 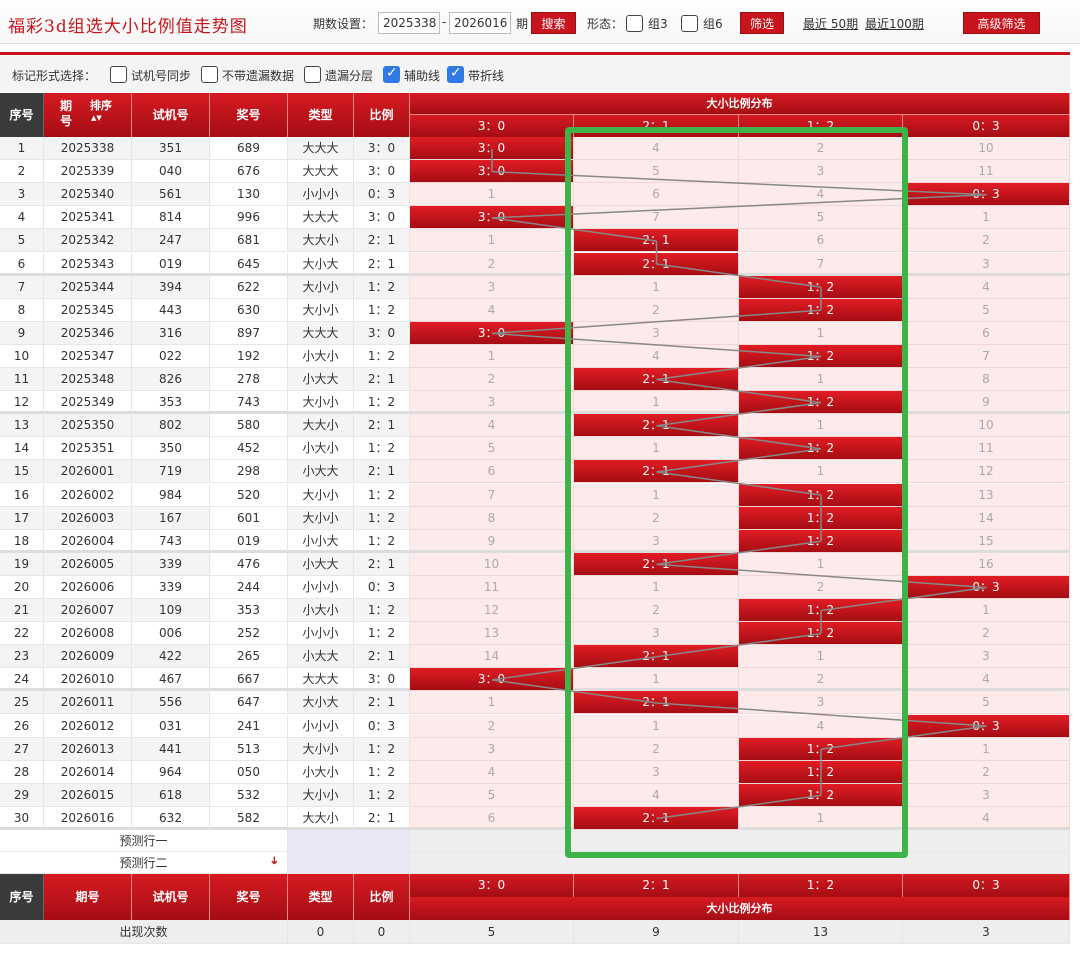 I want to click on header-divider, so click(x=535, y=53).